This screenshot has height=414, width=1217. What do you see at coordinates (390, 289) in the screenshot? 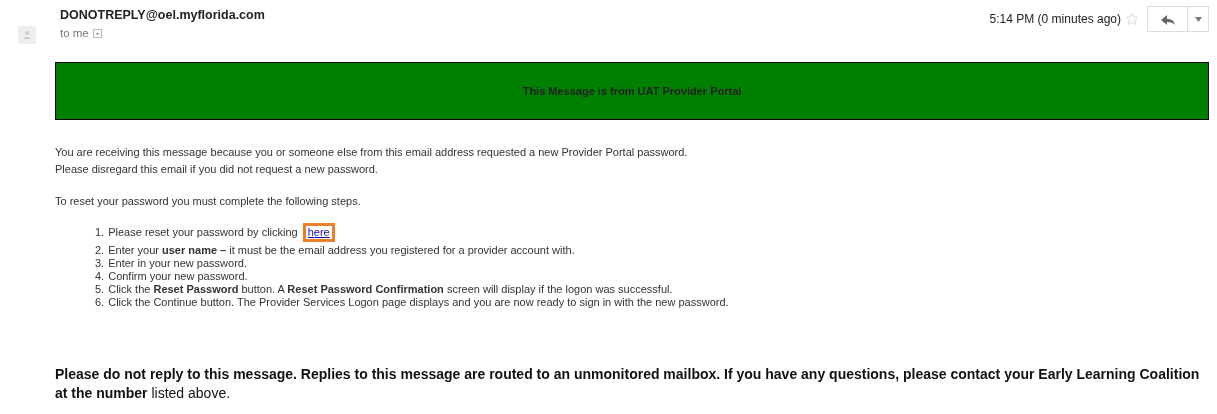
I see `step-text: Click the Reset Password button. A Reset Password Confirmation screen will display if the logon was successful.` at bounding box center [390, 289].